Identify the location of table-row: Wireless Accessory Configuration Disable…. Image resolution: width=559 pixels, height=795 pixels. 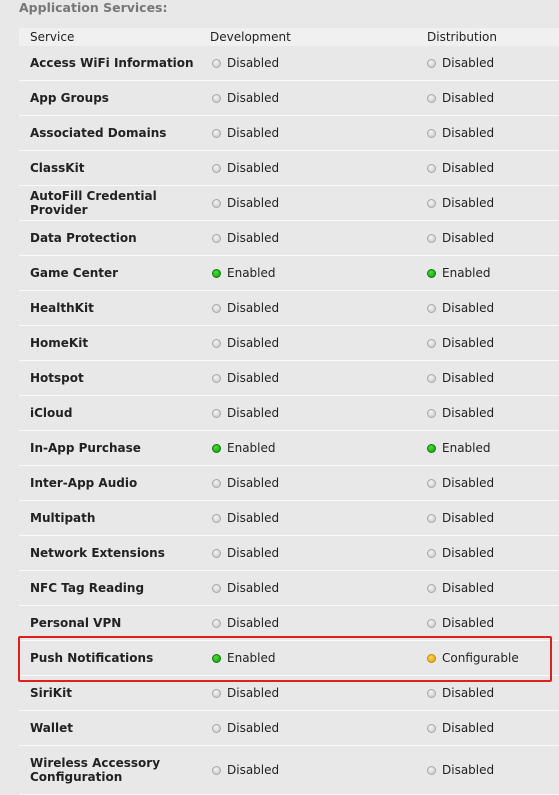
(289, 770).